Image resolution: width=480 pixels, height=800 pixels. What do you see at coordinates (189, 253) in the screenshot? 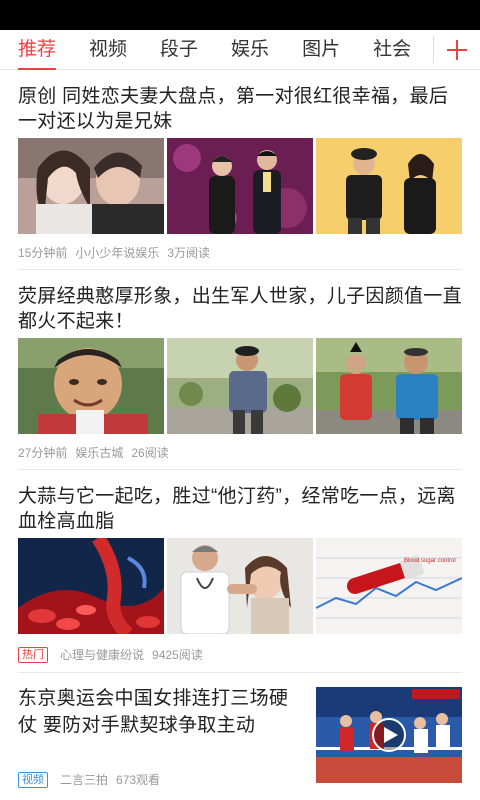
I see `read-count: 3万阅读` at bounding box center [189, 253].